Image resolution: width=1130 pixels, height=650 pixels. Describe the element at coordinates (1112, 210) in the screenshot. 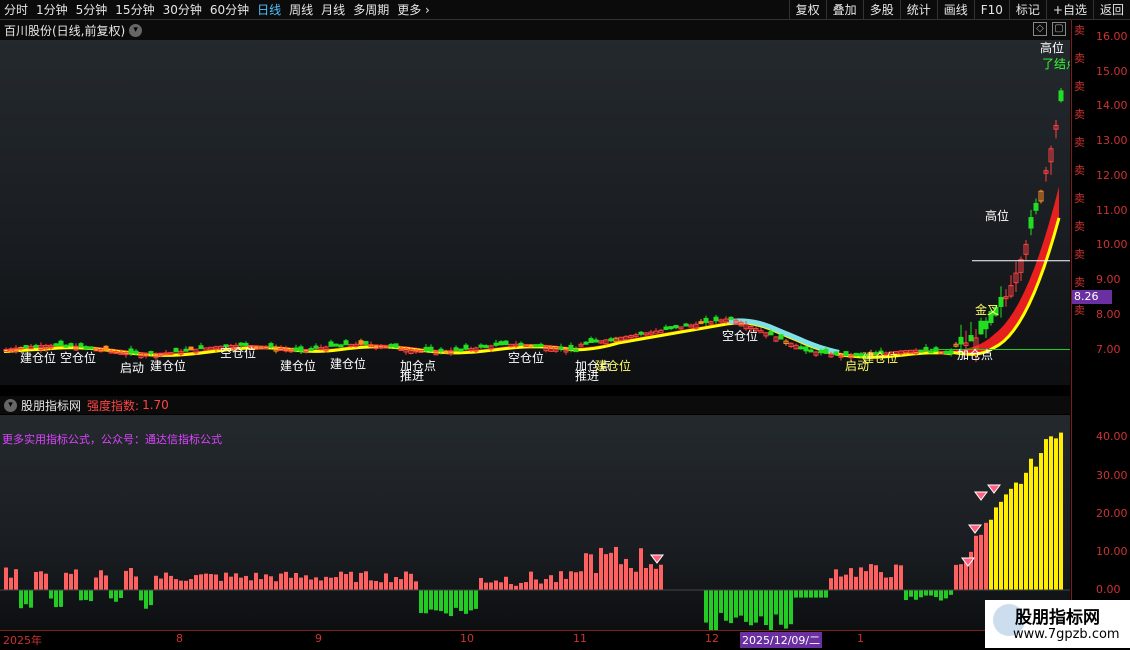

I see `price-tick: 11.00` at that location.